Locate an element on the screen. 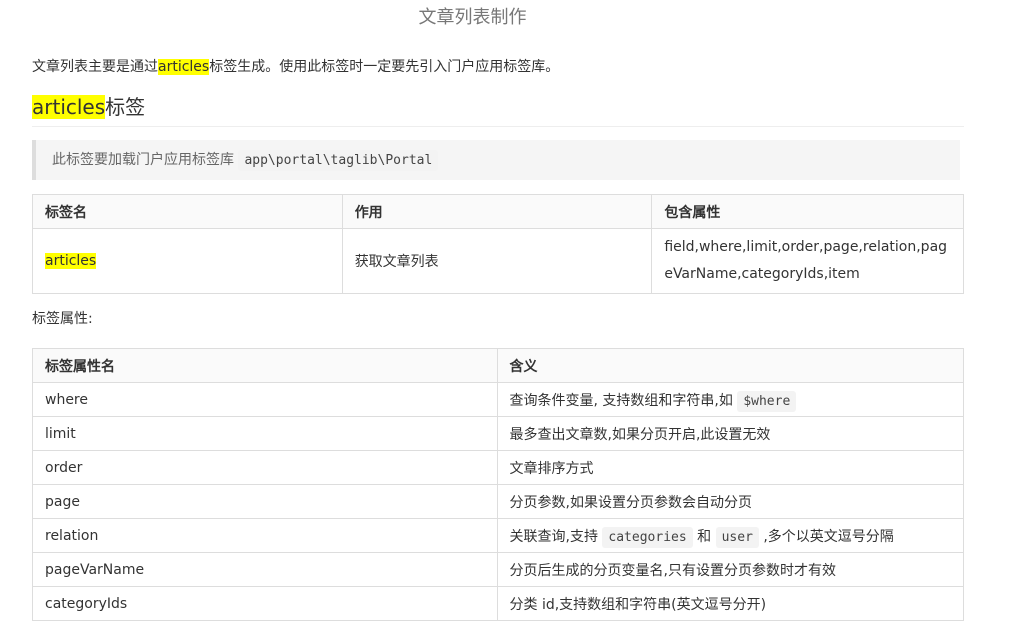  meaning-code: user is located at coordinates (737, 537).